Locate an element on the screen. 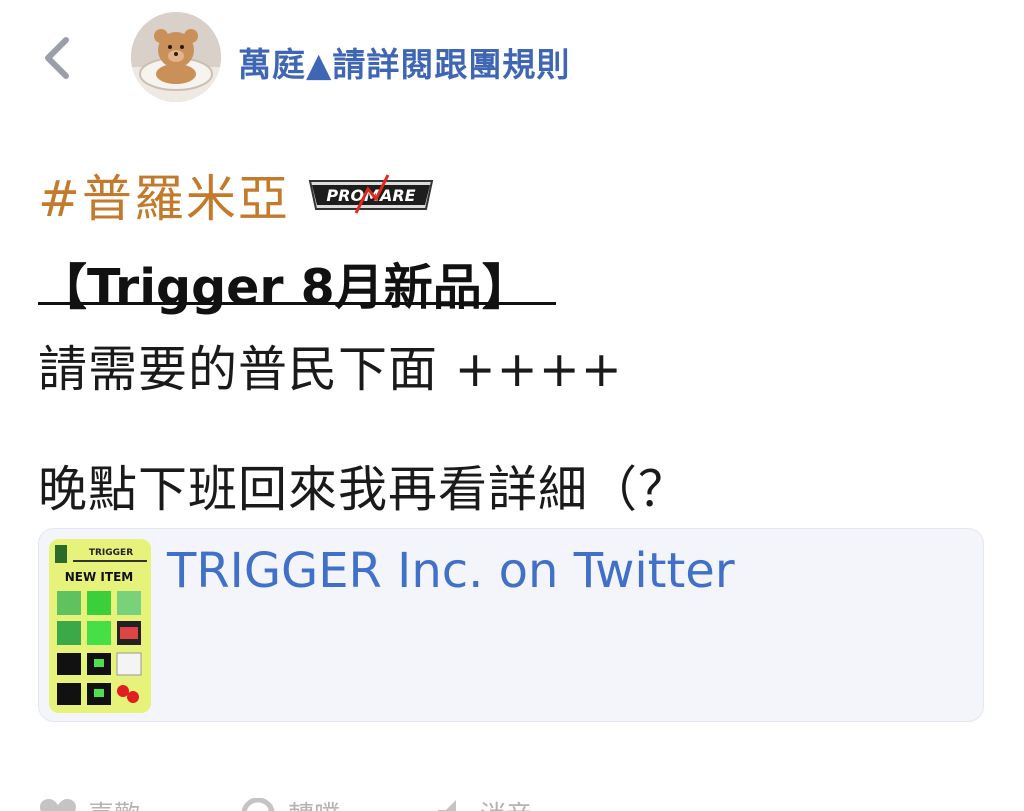 This screenshot has width=1024, height=811. promare-logo-emoticon: PROMARE is located at coordinates (371, 194).